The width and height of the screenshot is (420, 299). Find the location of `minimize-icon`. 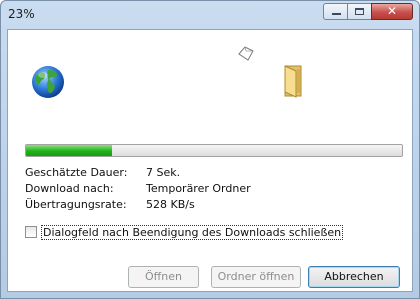

minimize-icon is located at coordinates (336, 14).